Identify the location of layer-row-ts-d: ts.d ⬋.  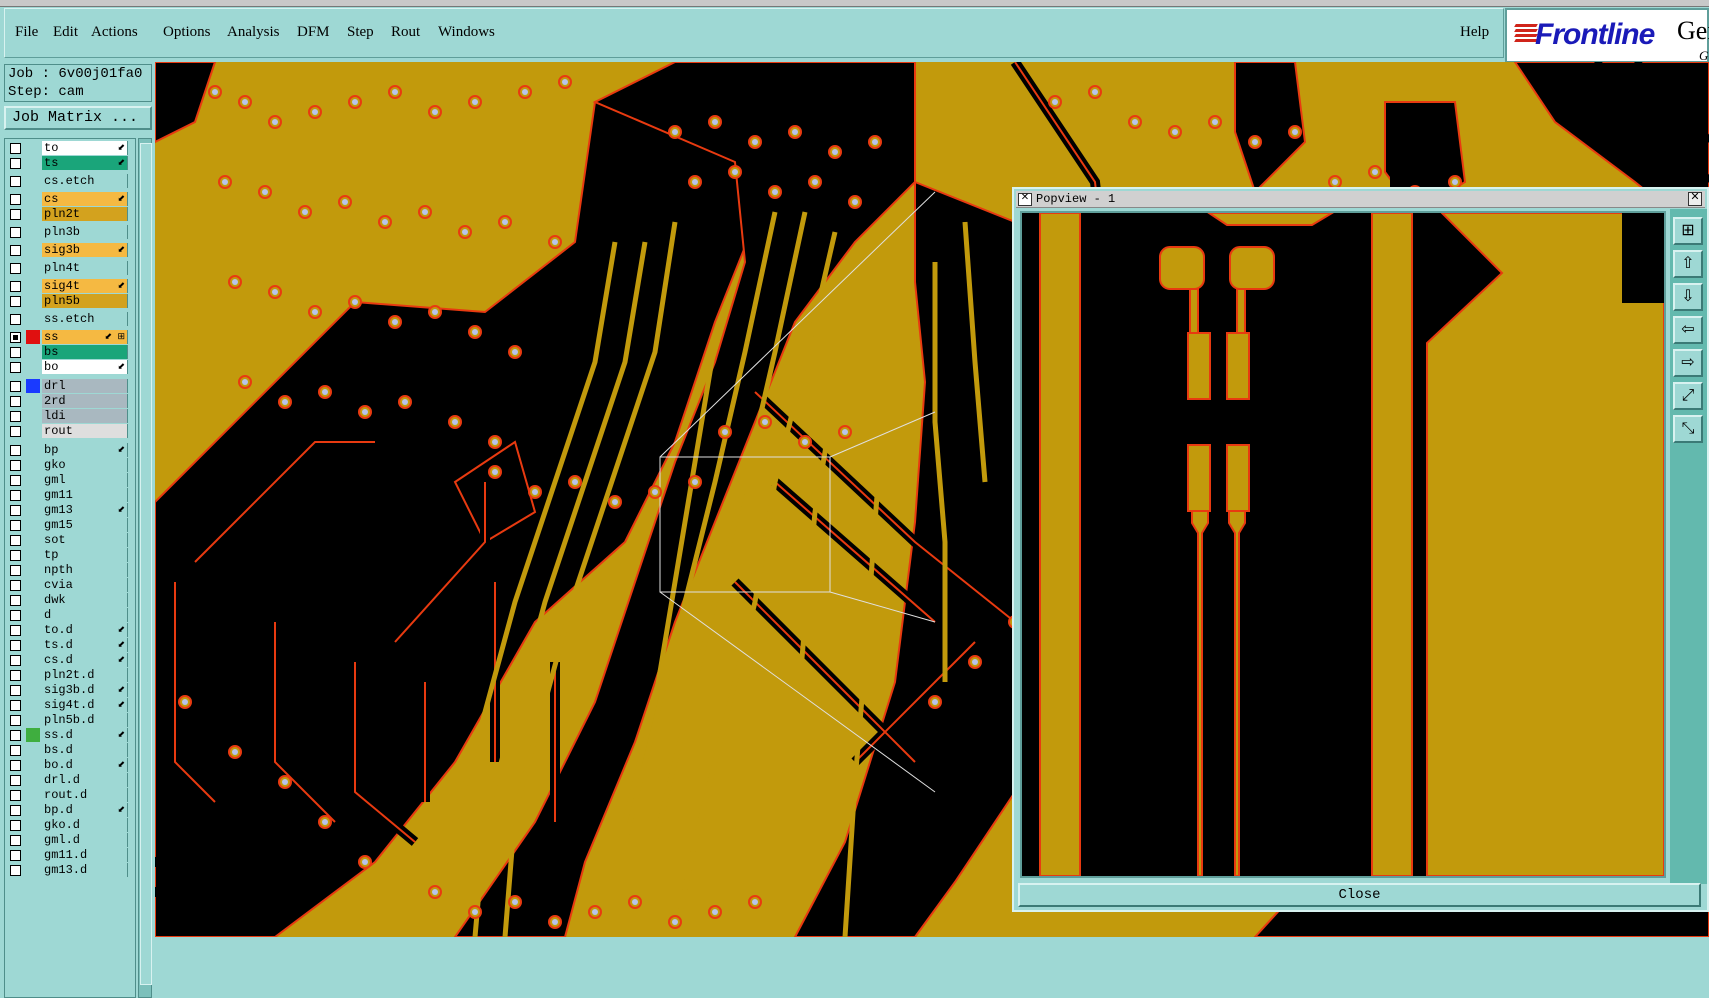
(70, 645).